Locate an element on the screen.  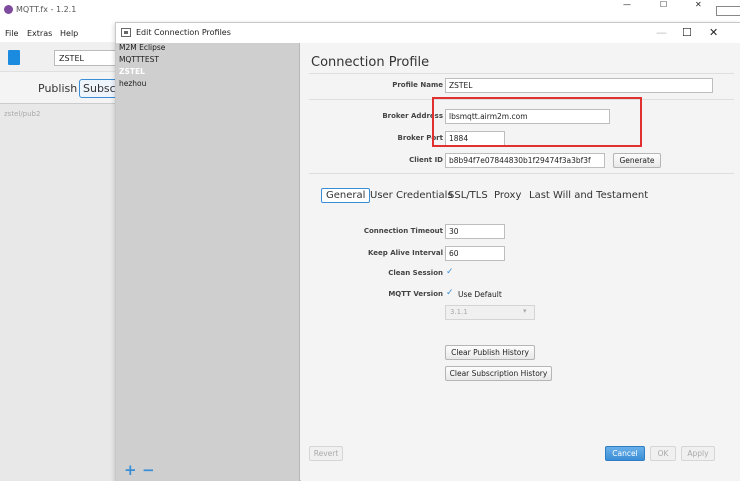
remove-profile-icon: − is located at coordinates (148, 470).